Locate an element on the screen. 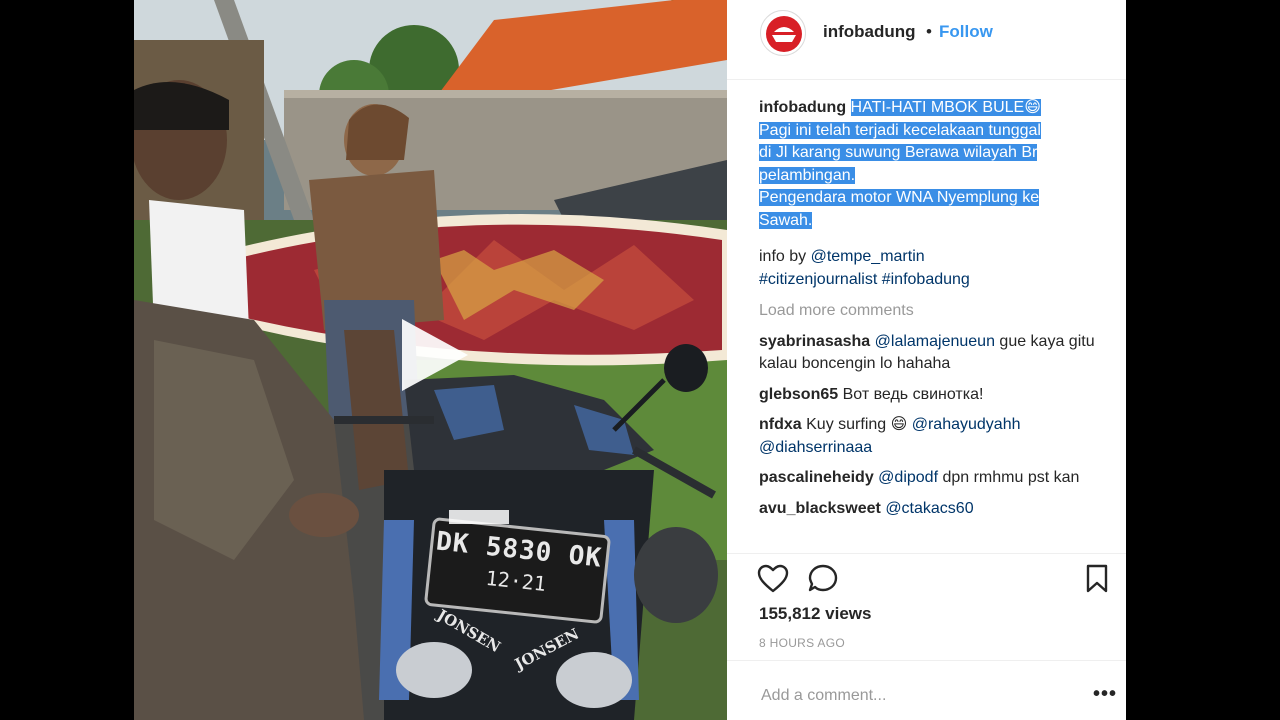 This screenshot has width=1280, height=720. views-count: 155,812 views is located at coordinates (815, 614).